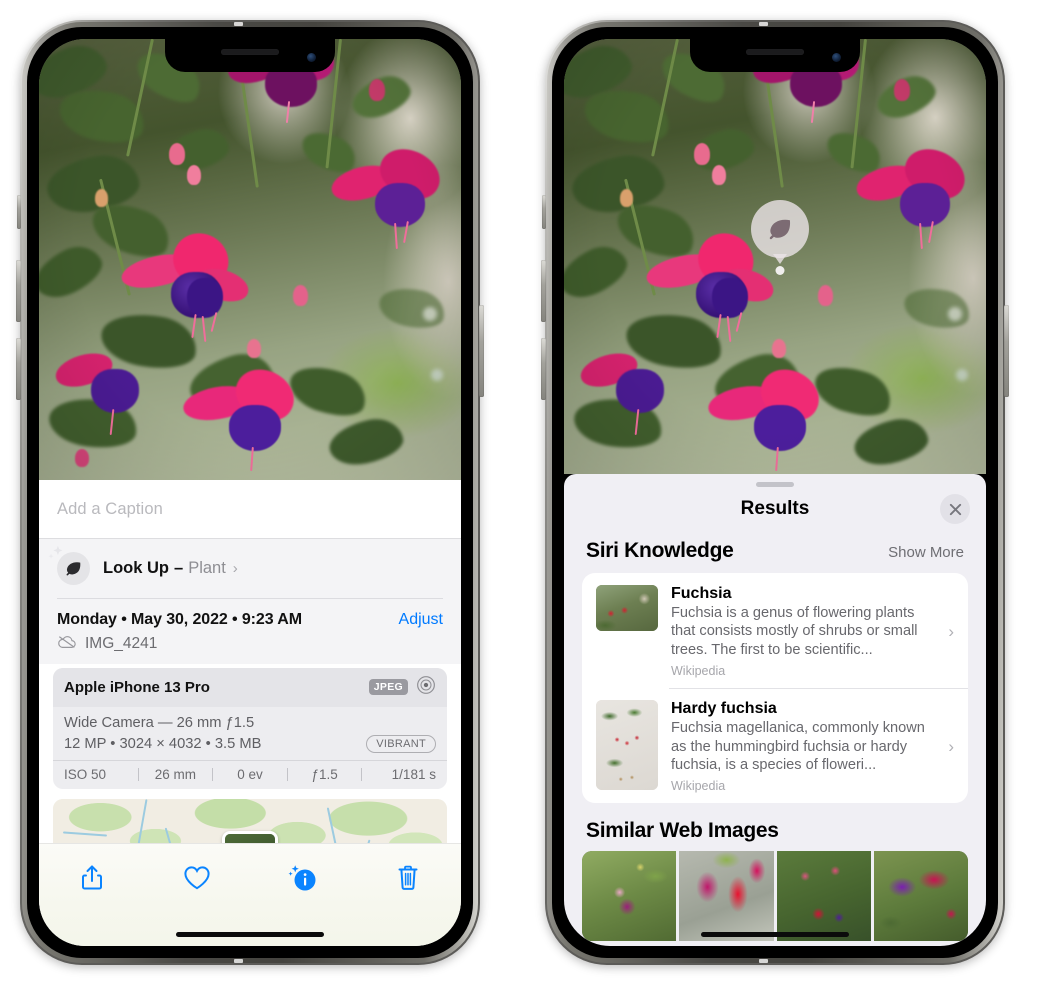 The height and width of the screenshot is (985, 1055). Describe the element at coordinates (250, 894) in the screenshot. I see `photo-toolbar` at that location.